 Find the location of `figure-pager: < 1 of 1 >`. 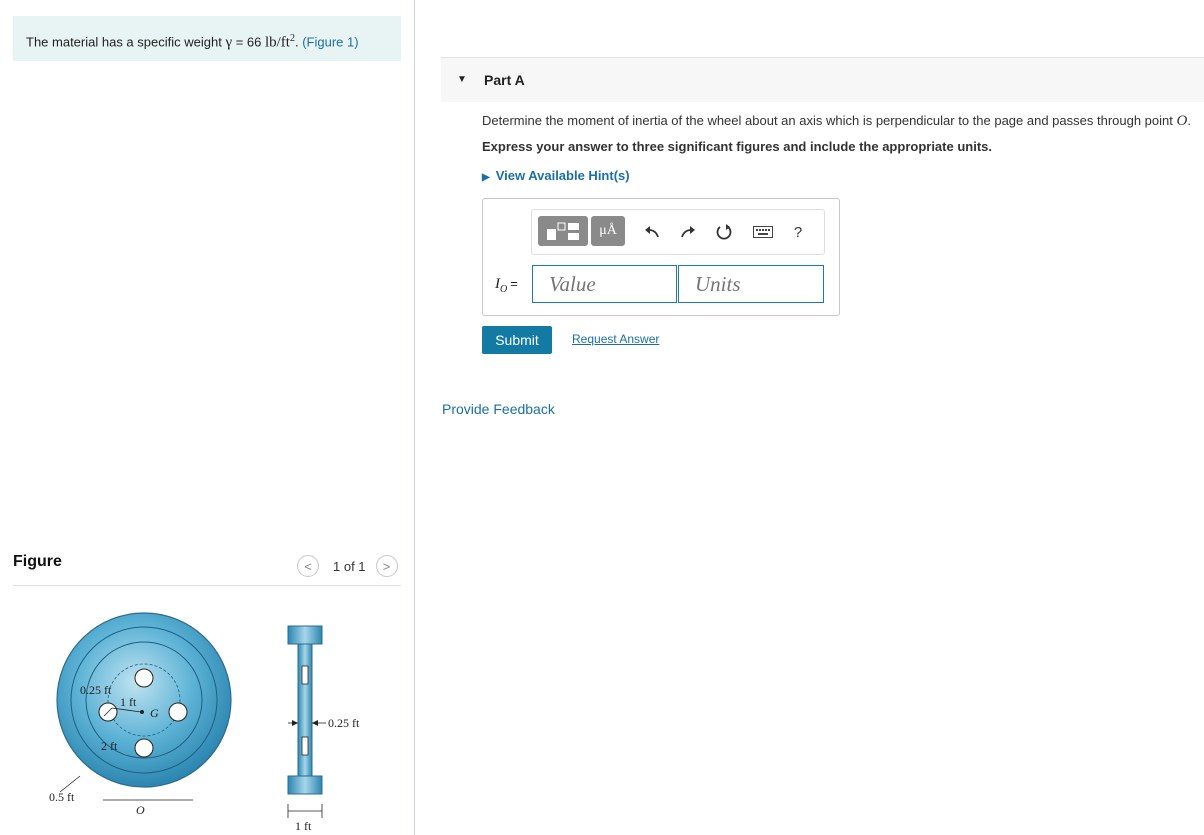

figure-pager: < 1 of 1 > is located at coordinates (347, 566).